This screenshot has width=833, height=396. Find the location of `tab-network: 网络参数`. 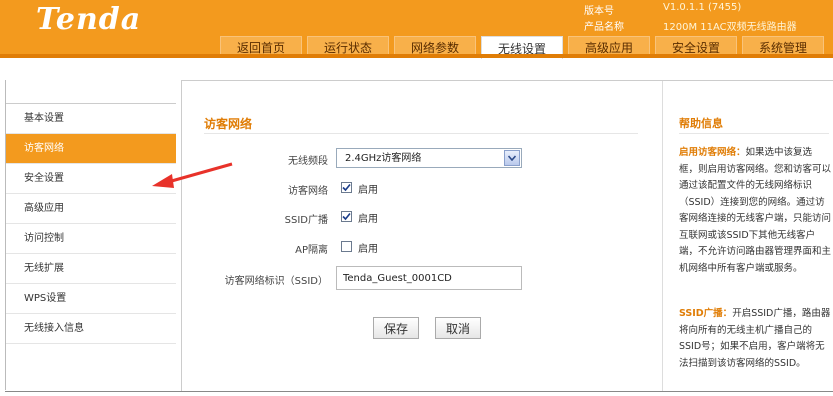

tab-network: 网络参数 is located at coordinates (435, 47).